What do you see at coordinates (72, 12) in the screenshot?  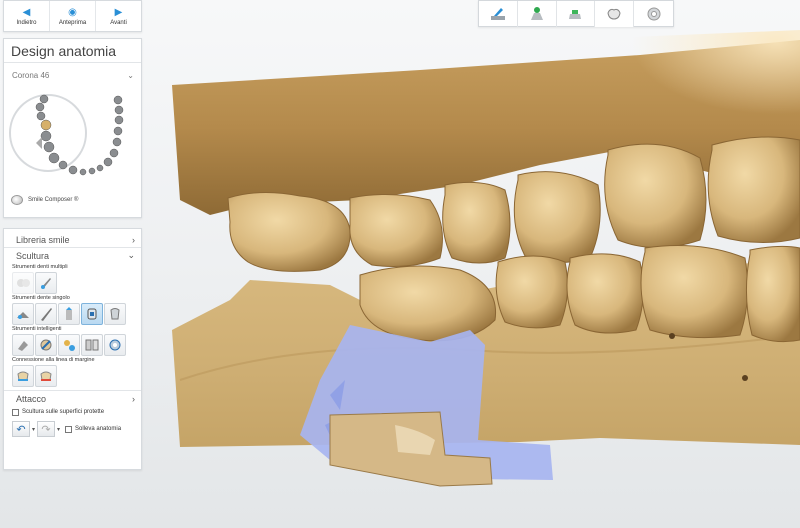 I see `eye-icon: ◉` at bounding box center [72, 12].